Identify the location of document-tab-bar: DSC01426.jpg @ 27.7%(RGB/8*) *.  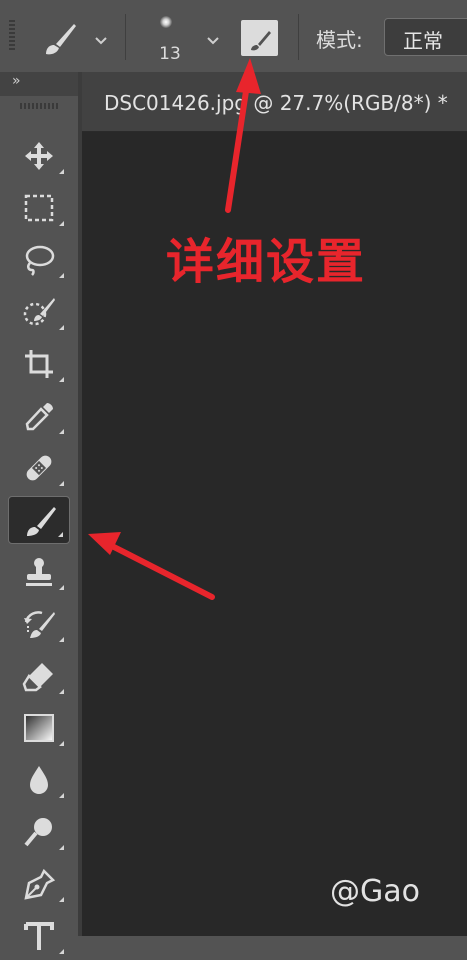
(274, 102).